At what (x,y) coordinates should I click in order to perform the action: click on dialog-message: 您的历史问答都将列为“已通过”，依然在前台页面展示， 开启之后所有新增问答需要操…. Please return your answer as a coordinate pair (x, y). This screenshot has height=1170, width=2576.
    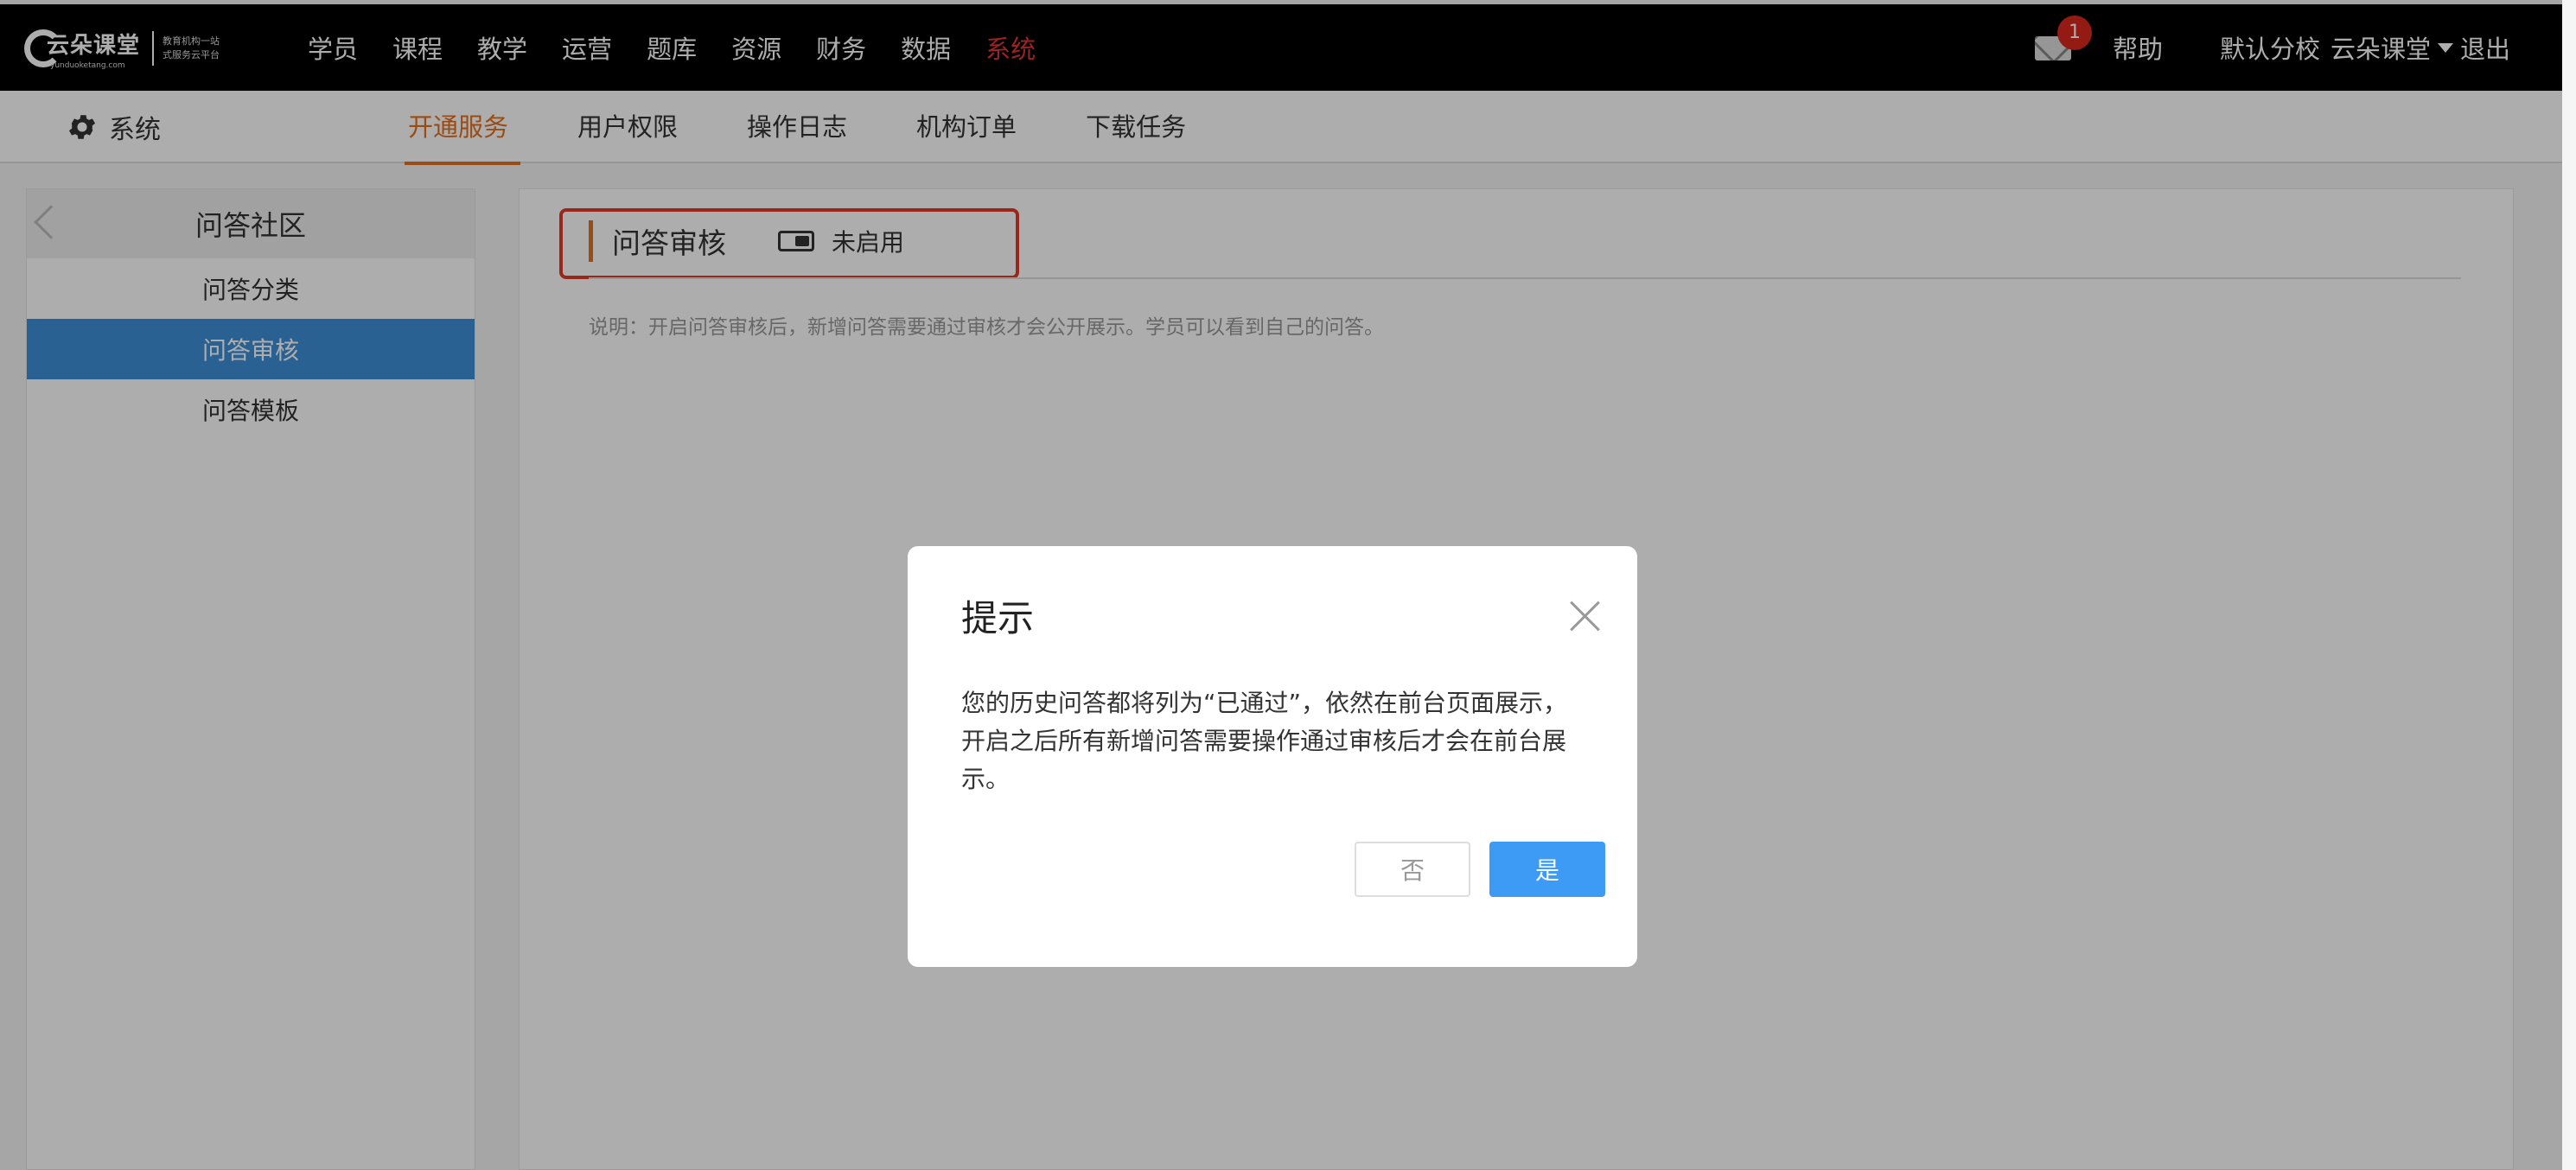
    Looking at the image, I should click on (1276, 741).